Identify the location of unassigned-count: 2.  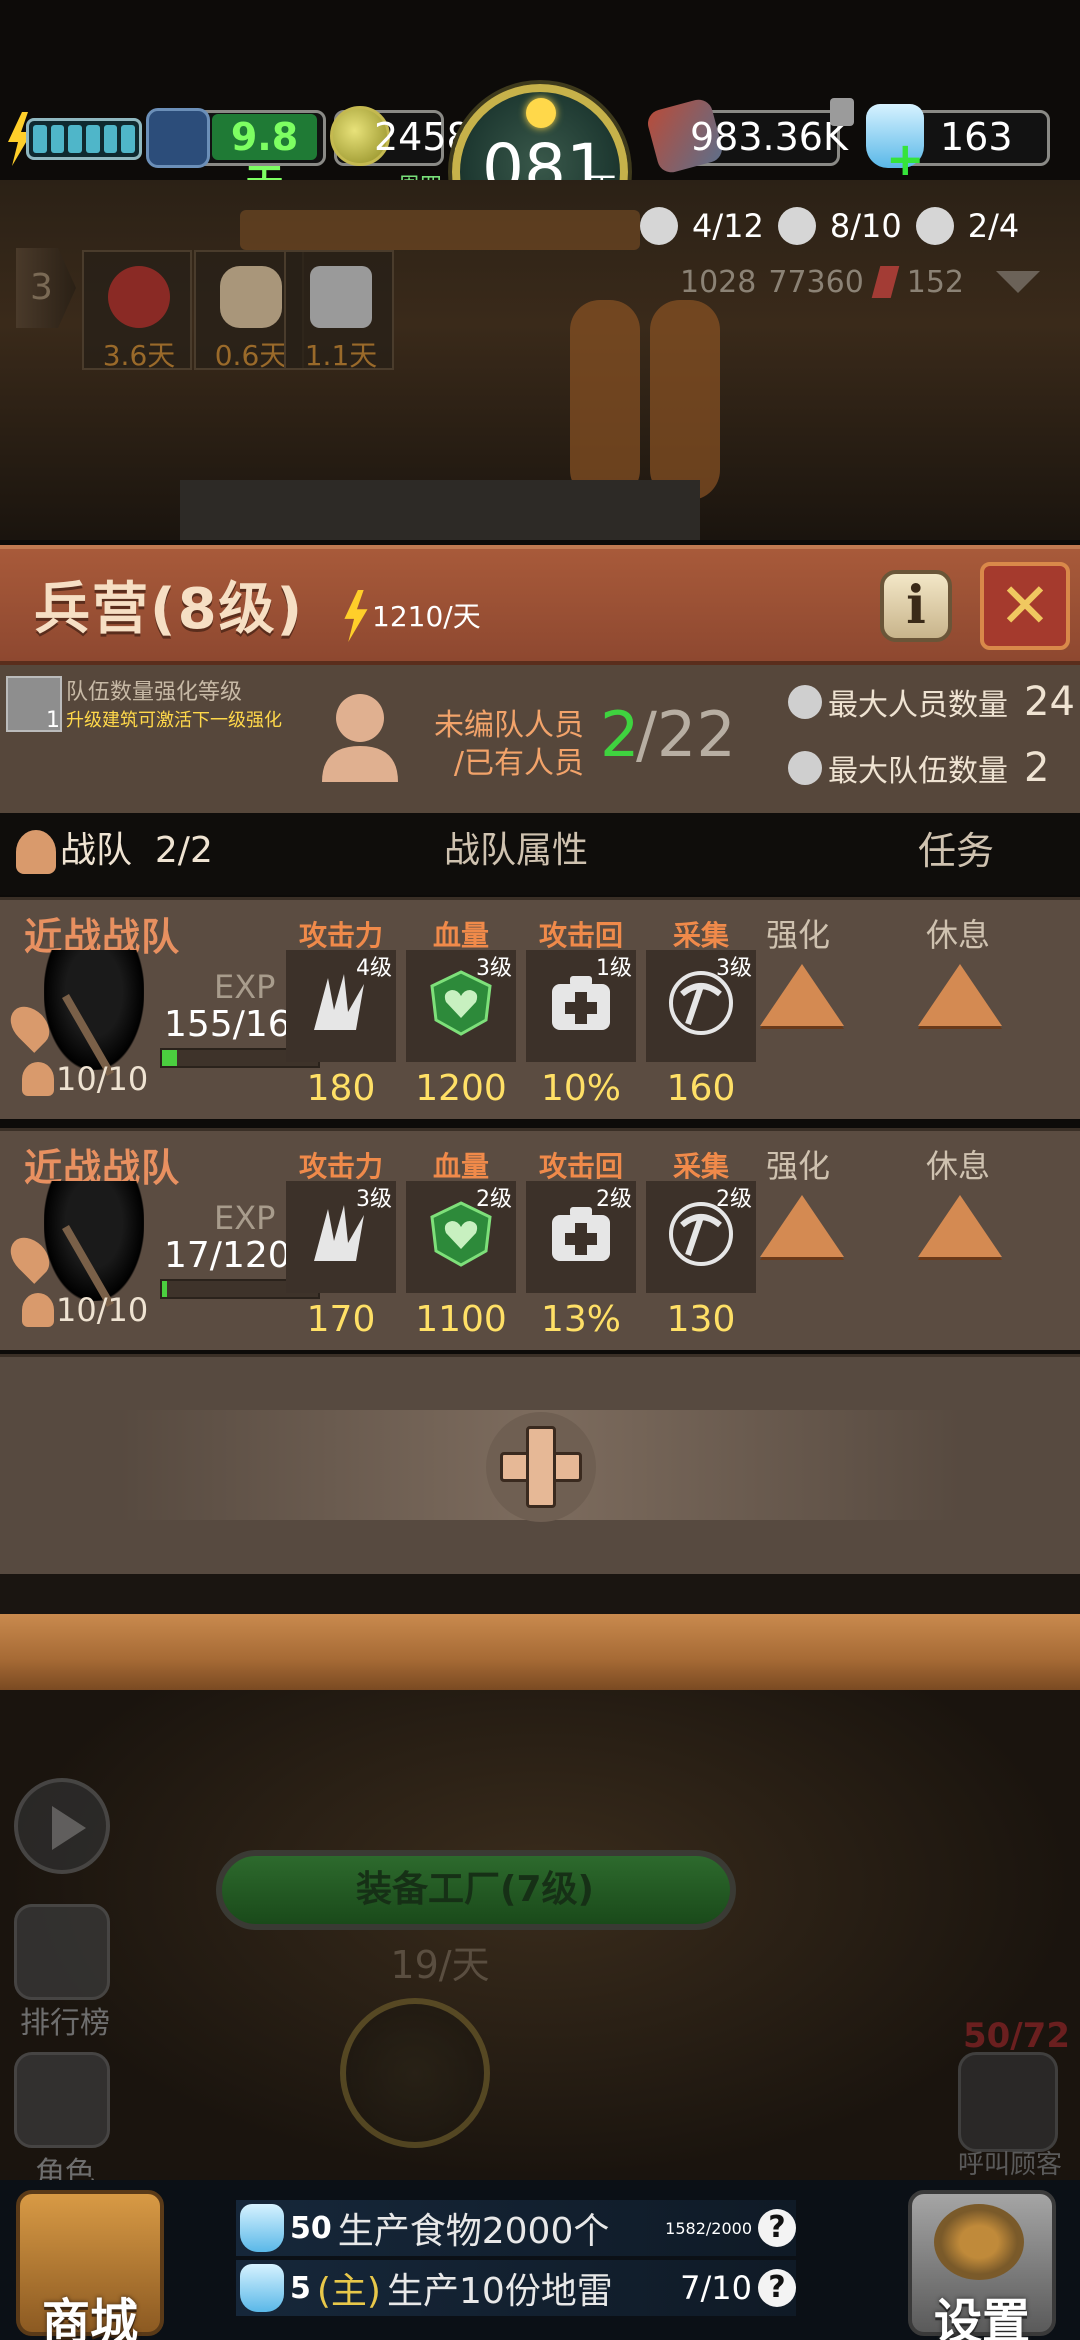
(620, 734).